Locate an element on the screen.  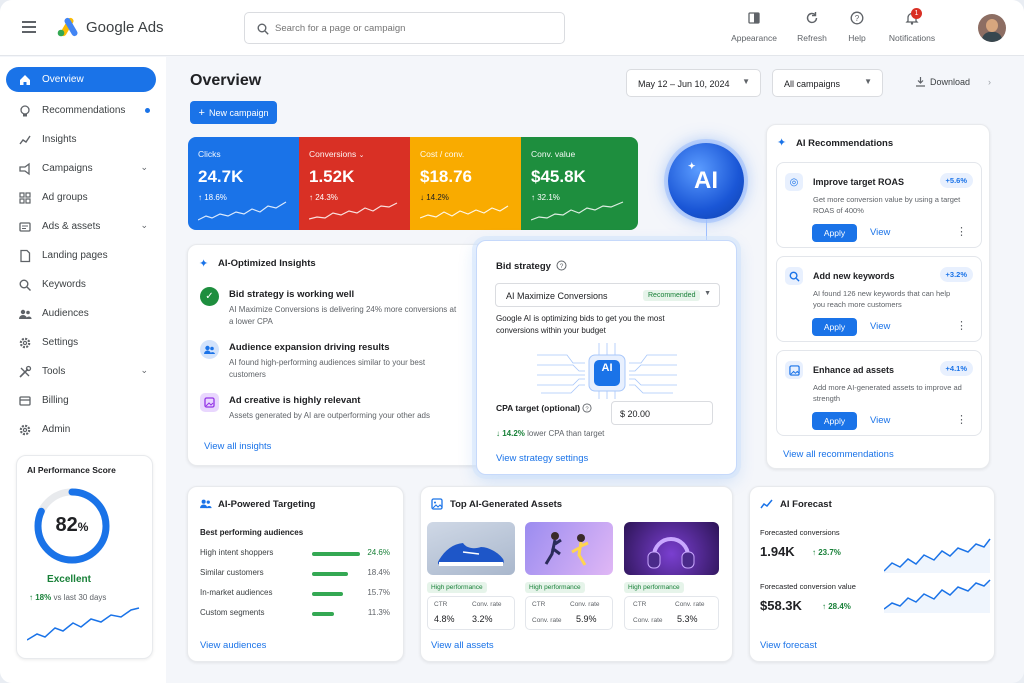
kpi-sparkline is located at coordinates (464, 212).